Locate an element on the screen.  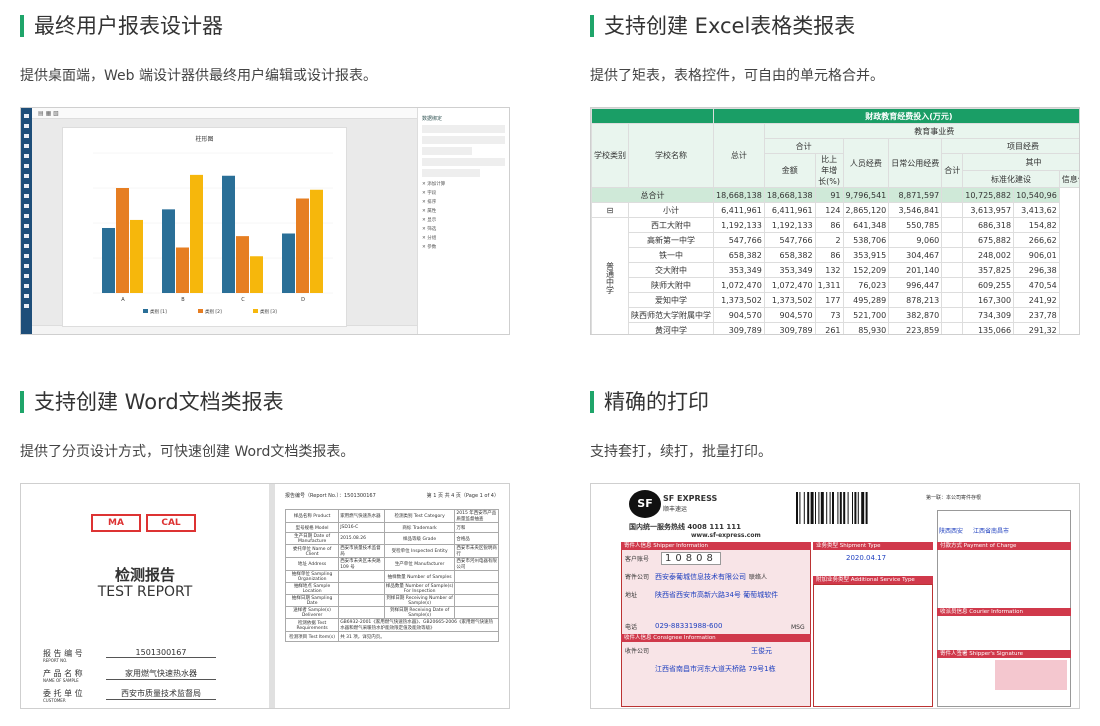
table-cell: 2015 年西安市产品质量监督抽查 is located at coordinates (476, 516).